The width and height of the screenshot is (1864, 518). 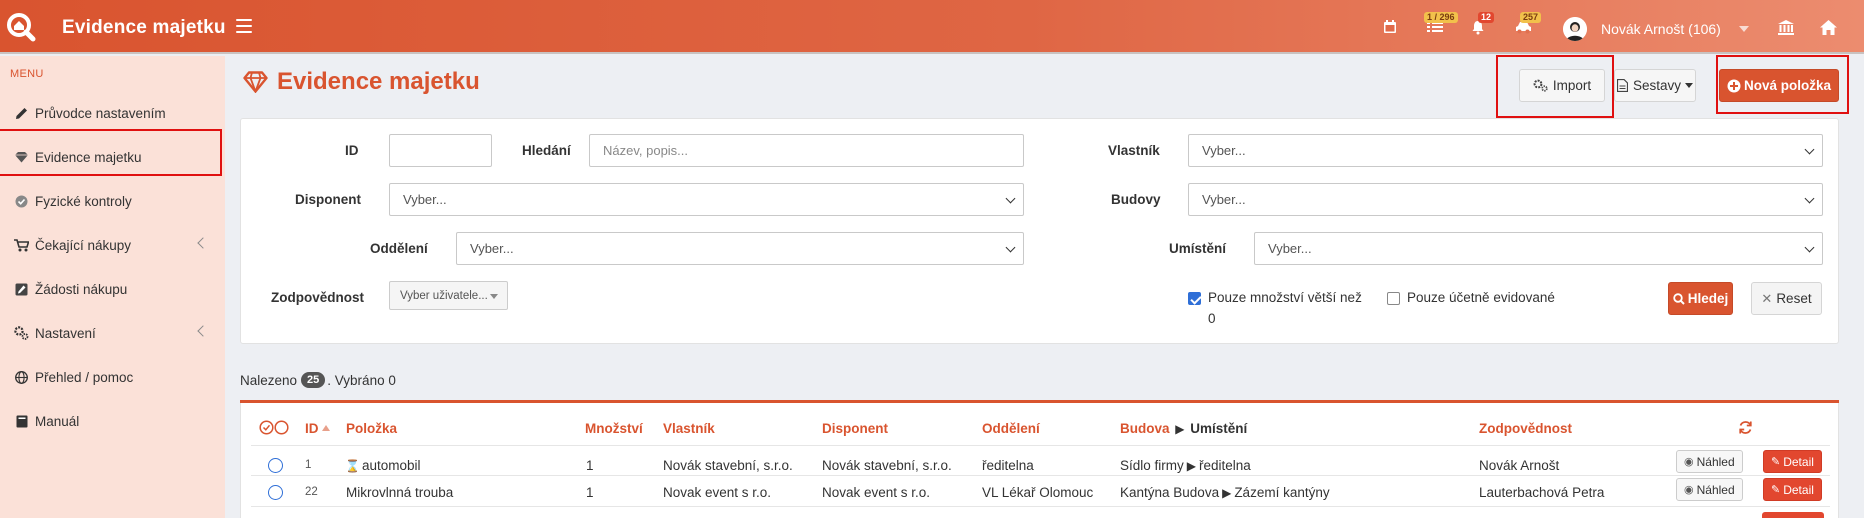 What do you see at coordinates (1145, 428) in the screenshot?
I see `th-building-label: Budova` at bounding box center [1145, 428].